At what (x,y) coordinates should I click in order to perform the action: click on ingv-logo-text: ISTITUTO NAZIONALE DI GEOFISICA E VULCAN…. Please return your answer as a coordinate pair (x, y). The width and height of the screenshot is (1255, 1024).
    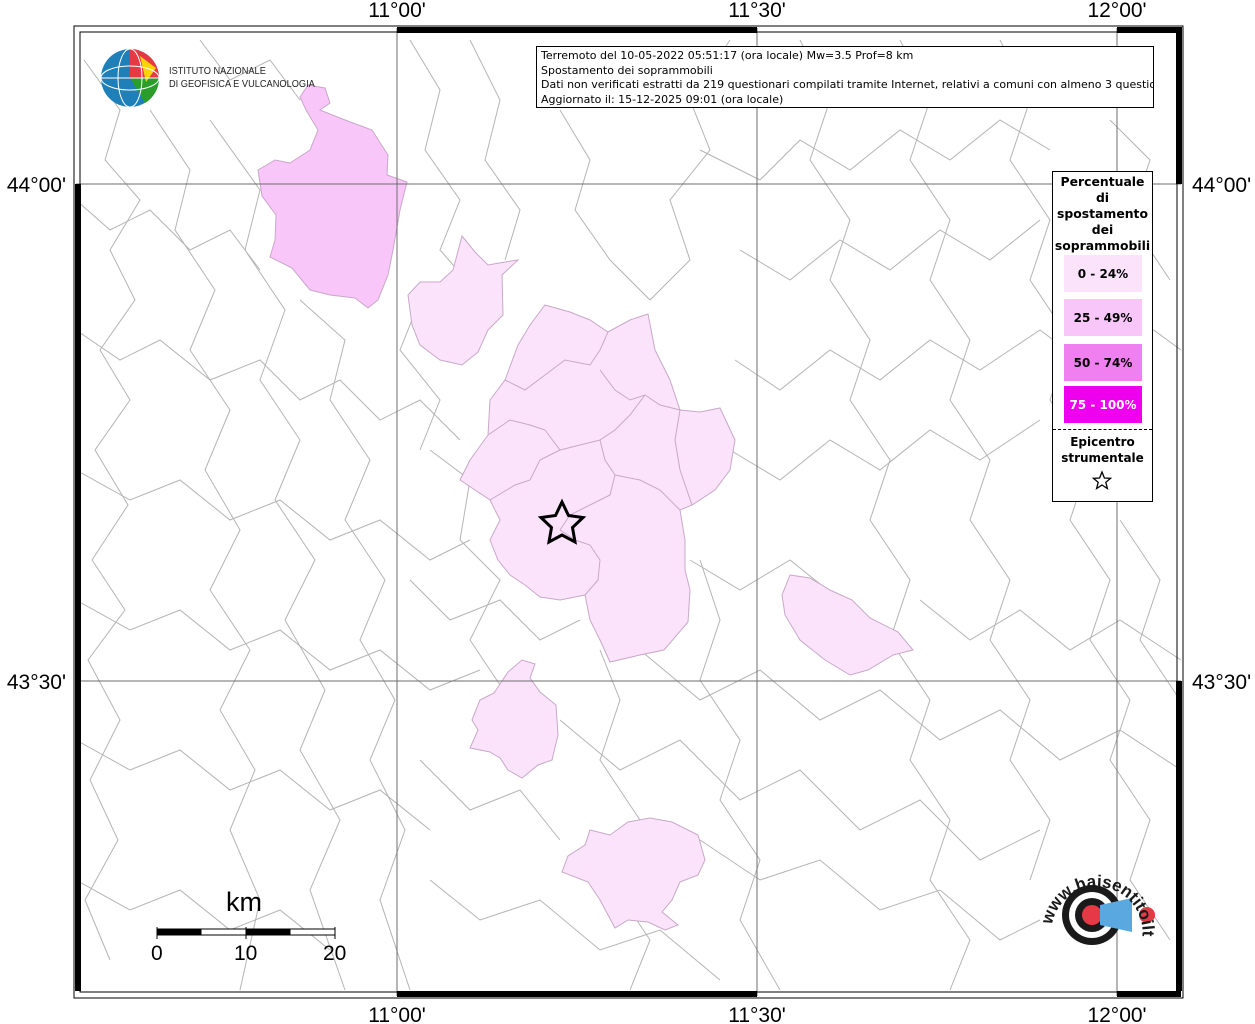
    Looking at the image, I should click on (242, 77).